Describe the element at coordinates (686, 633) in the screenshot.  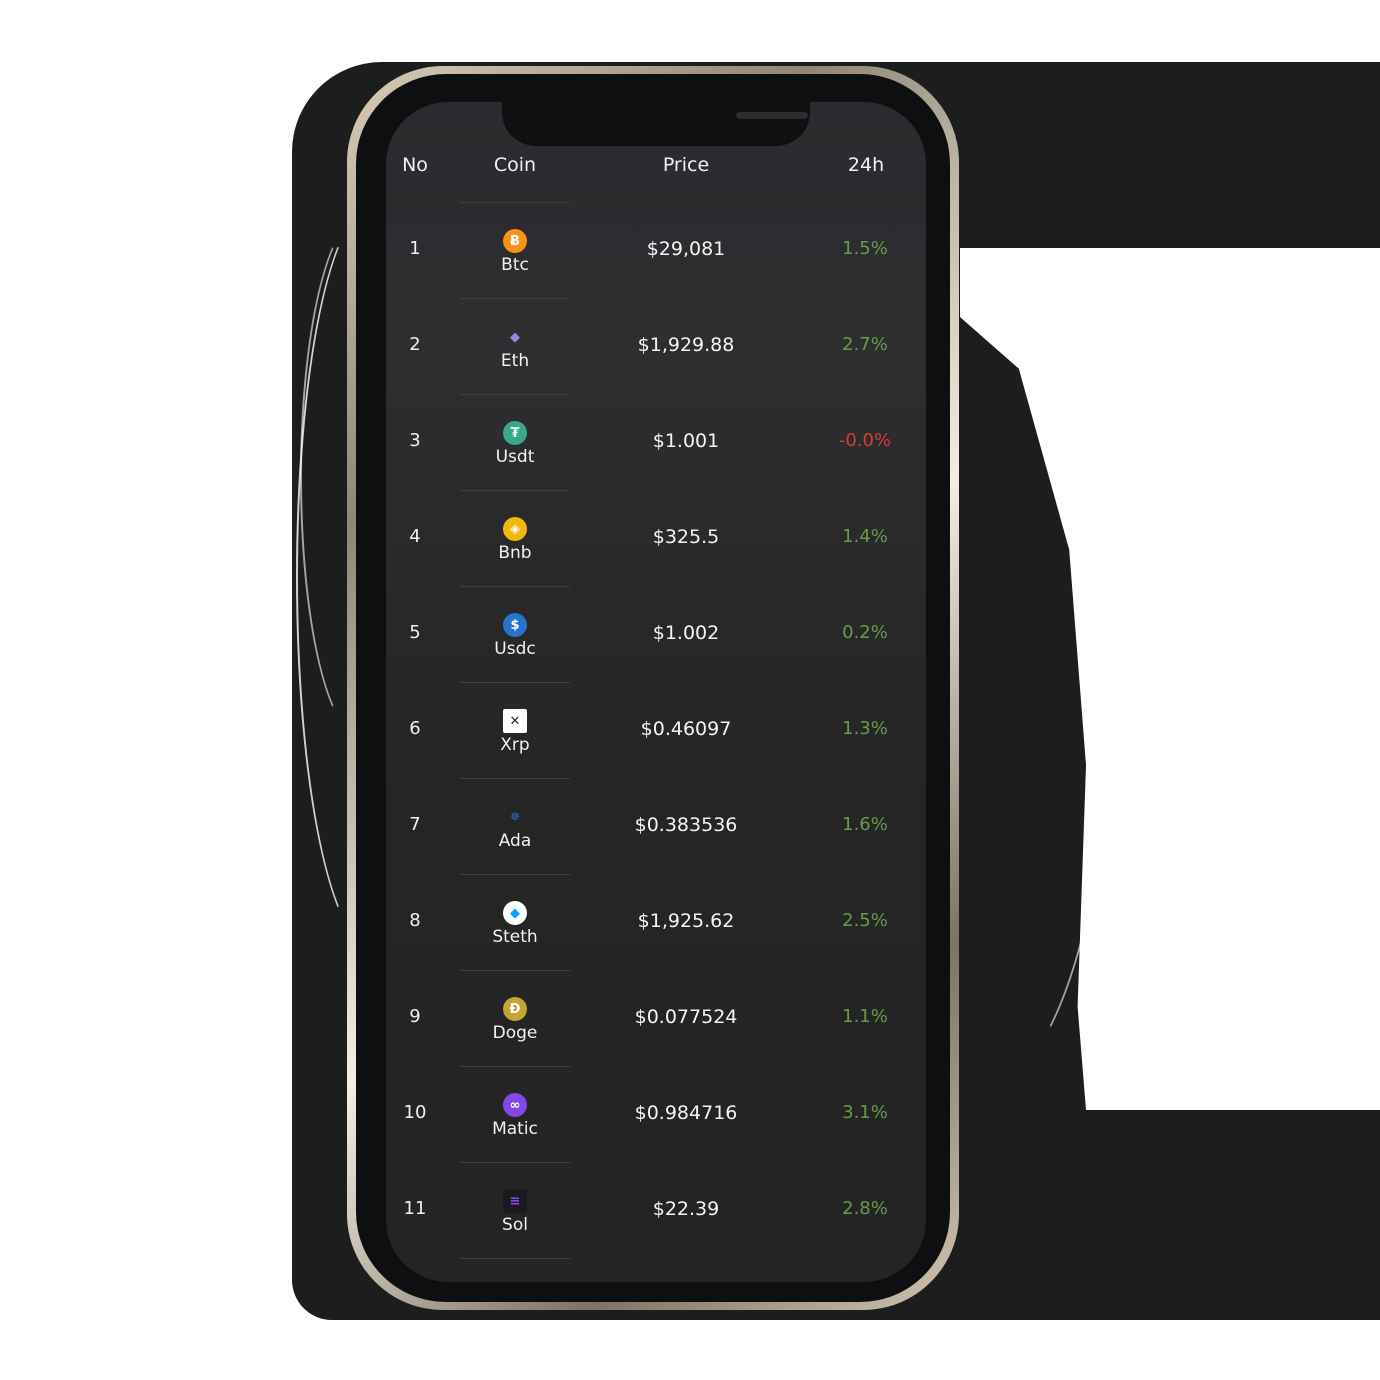
I see `price-value: $1.002` at that location.